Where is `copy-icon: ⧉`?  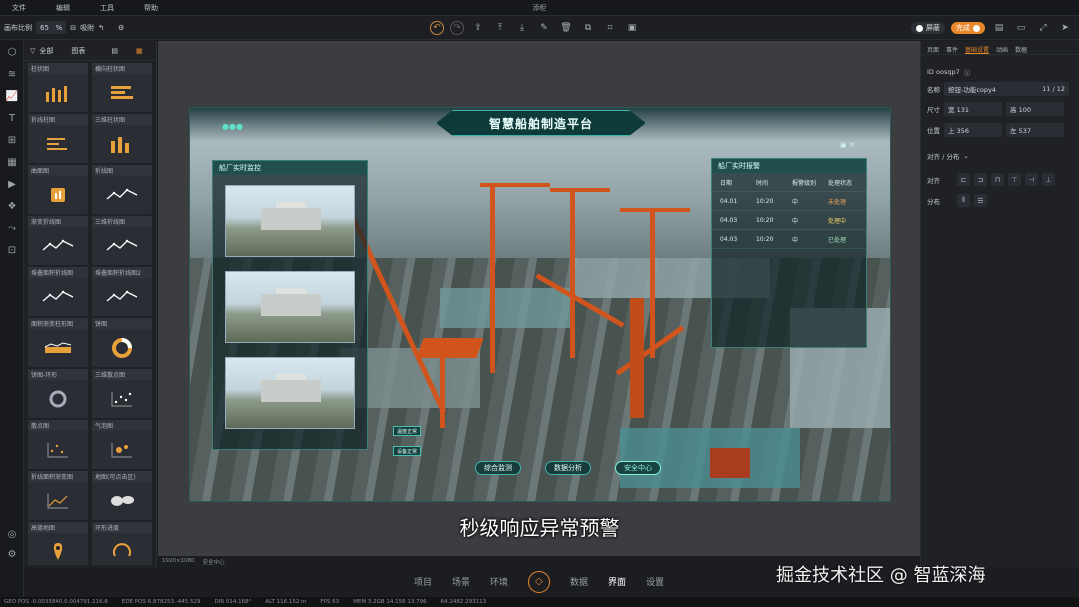
copy-icon: ⧉ is located at coordinates (588, 28).